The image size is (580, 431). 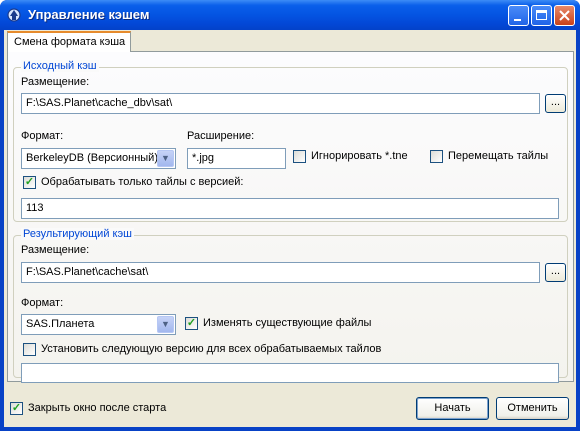 What do you see at coordinates (436, 156) in the screenshot?
I see `move-tiles-checkbox` at bounding box center [436, 156].